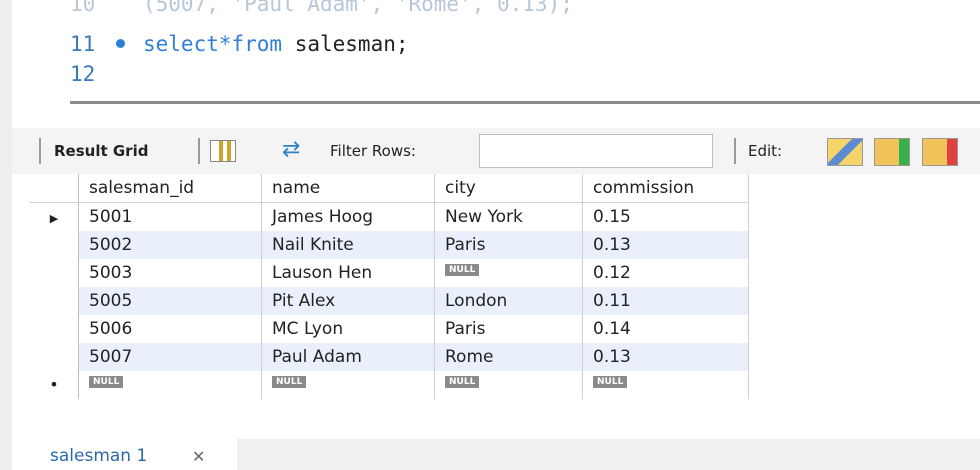  What do you see at coordinates (940, 152) in the screenshot?
I see `delete-row-icon` at bounding box center [940, 152].